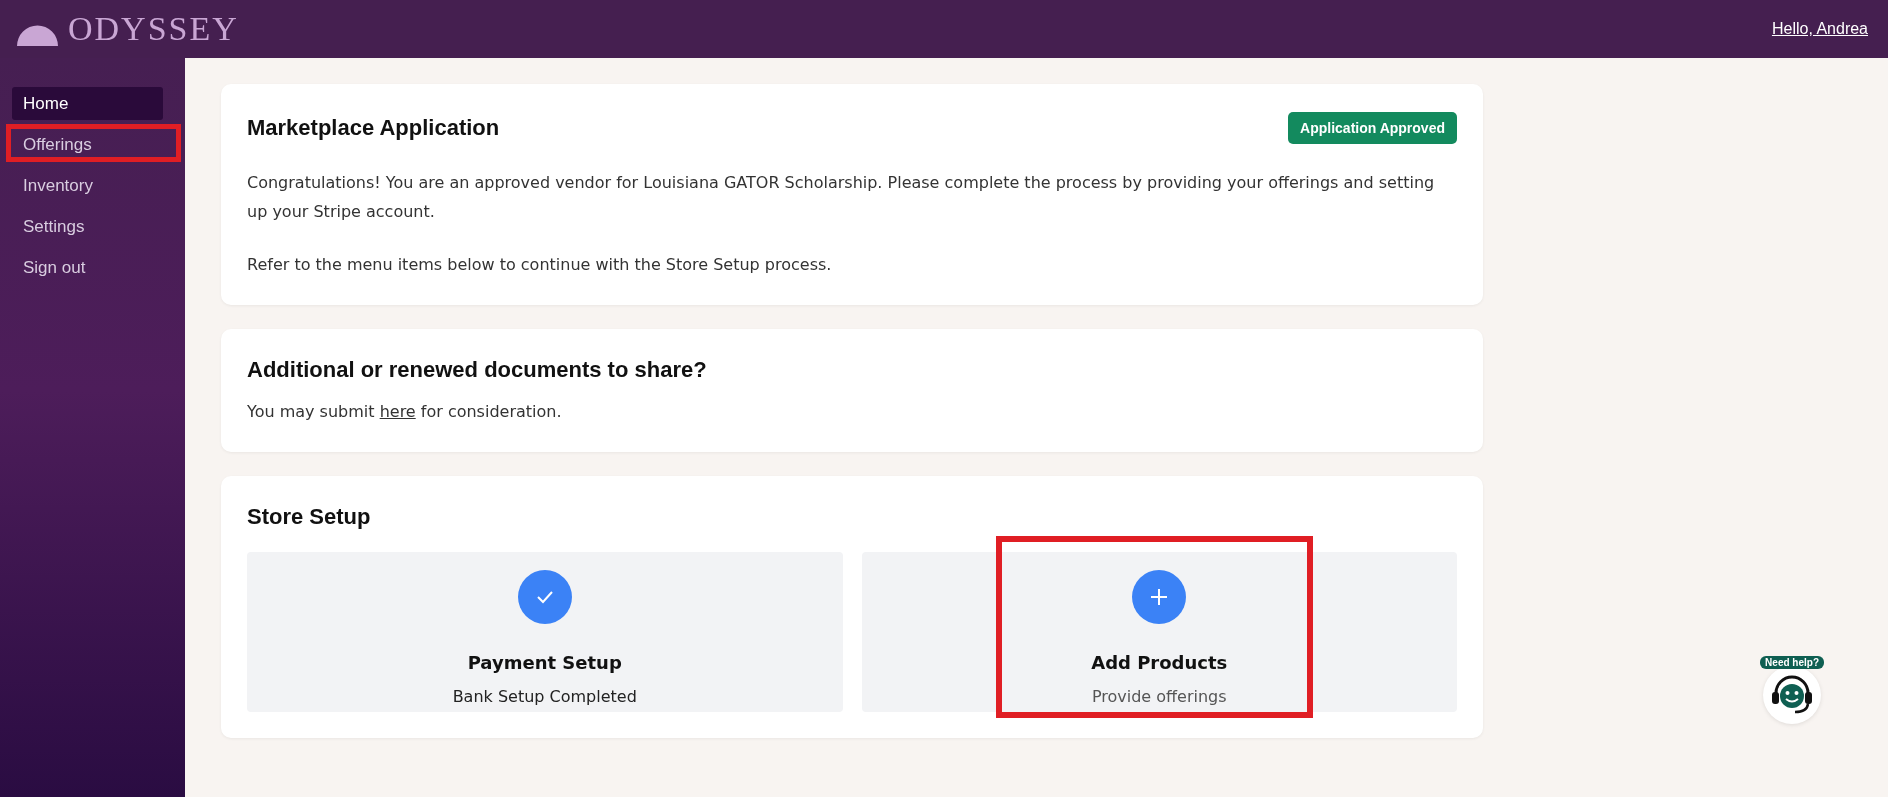 This screenshot has width=1888, height=797. Describe the element at coordinates (309, 517) in the screenshot. I see `card-title: Store Setup` at that location.